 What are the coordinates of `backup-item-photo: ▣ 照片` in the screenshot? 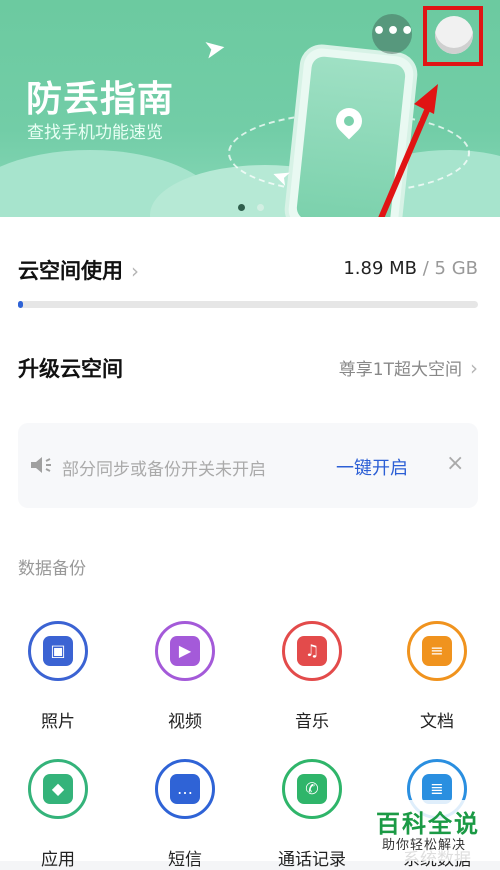 It's located at (58, 676).